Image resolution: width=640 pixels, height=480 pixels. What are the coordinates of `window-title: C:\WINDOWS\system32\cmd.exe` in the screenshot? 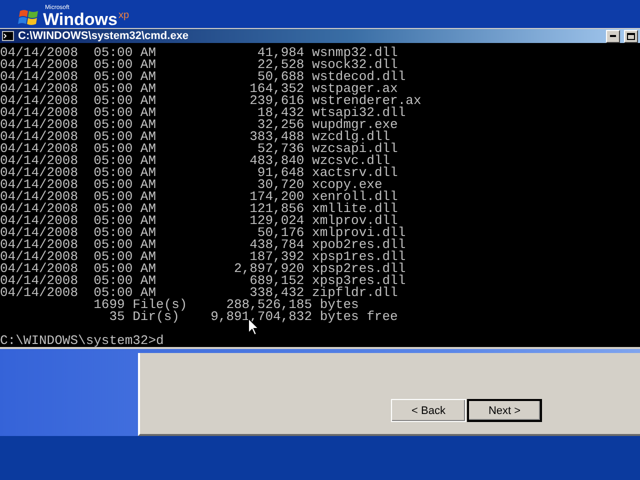 It's located at (103, 36).